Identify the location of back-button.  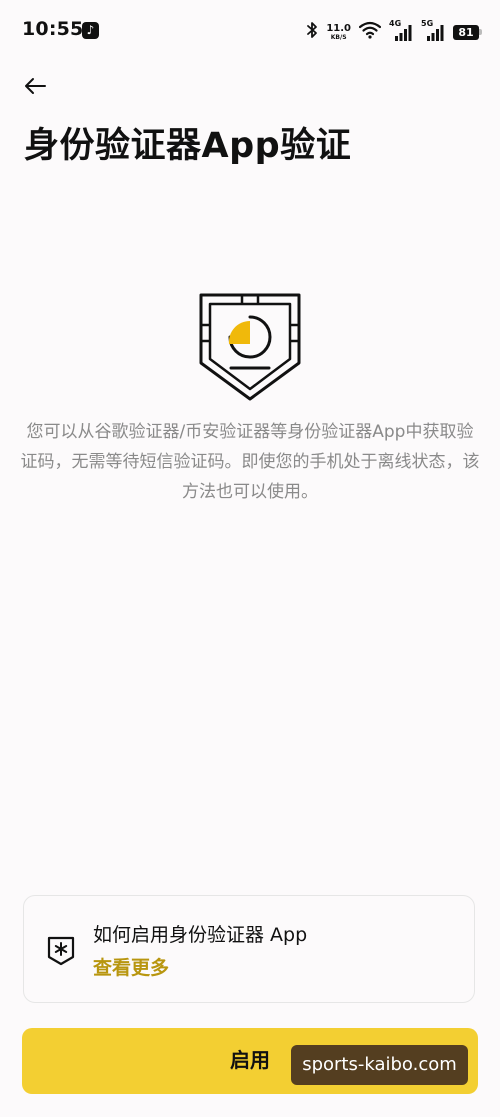
(35, 86).